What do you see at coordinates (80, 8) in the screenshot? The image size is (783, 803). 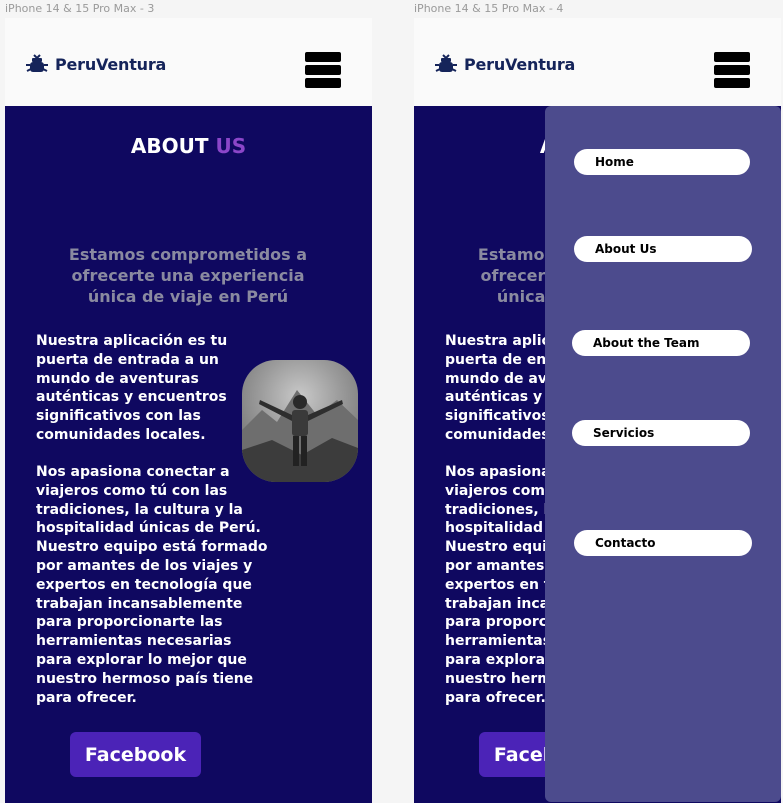 I see `frame-label-3: iPhone 14 & 15 Pro Max - 3` at bounding box center [80, 8].